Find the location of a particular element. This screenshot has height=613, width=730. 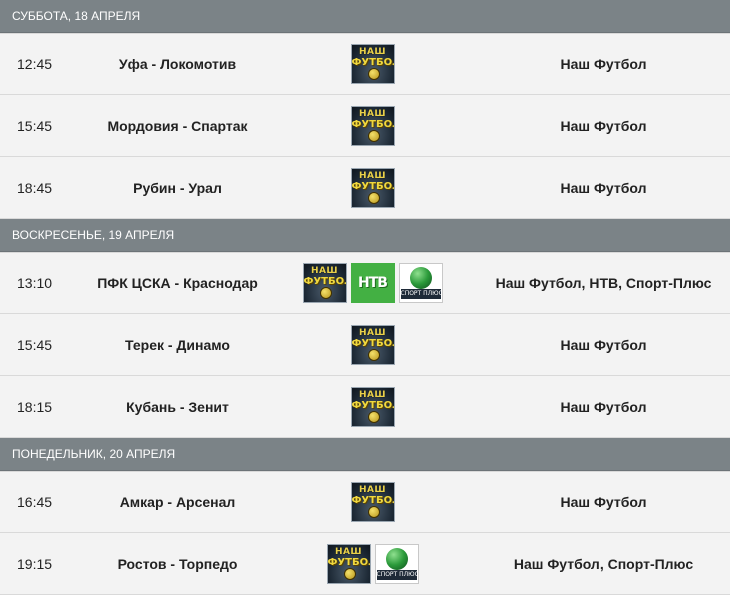

match-row: 18:45 Рубин - Урал НАШ ФУТБОЛ Наш Футбол is located at coordinates (365, 188).